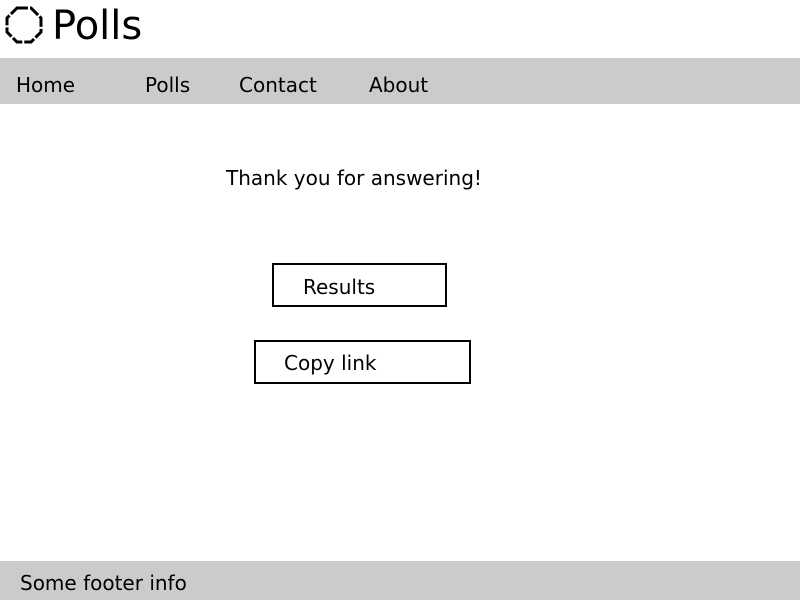  Describe the element at coordinates (278, 81) in the screenshot. I see `nav-item-contact: Contact` at that location.